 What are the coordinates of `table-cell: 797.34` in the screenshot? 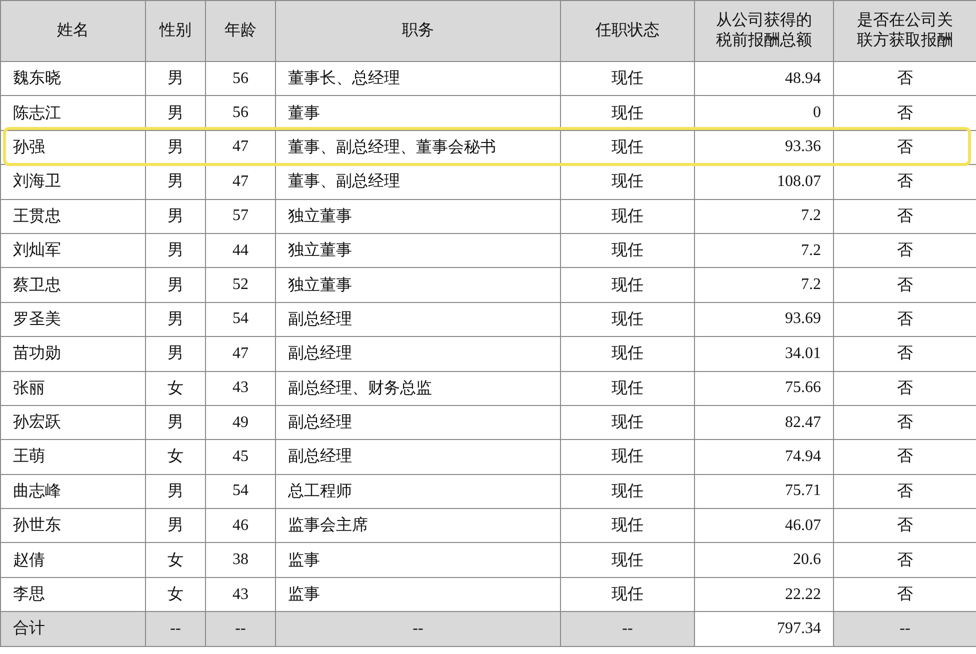 It's located at (764, 629).